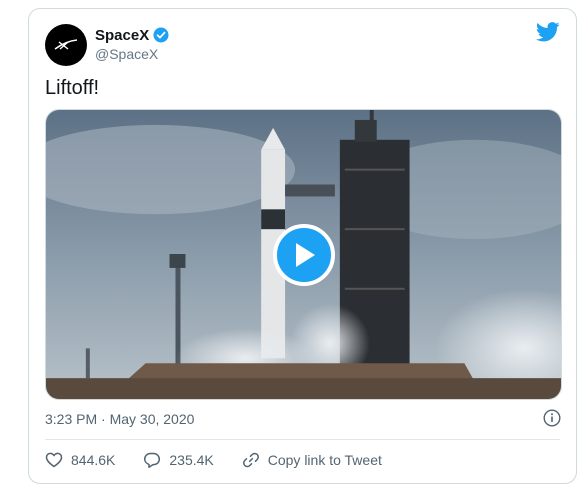  I want to click on twitter-bird-icon, so click(548, 32).